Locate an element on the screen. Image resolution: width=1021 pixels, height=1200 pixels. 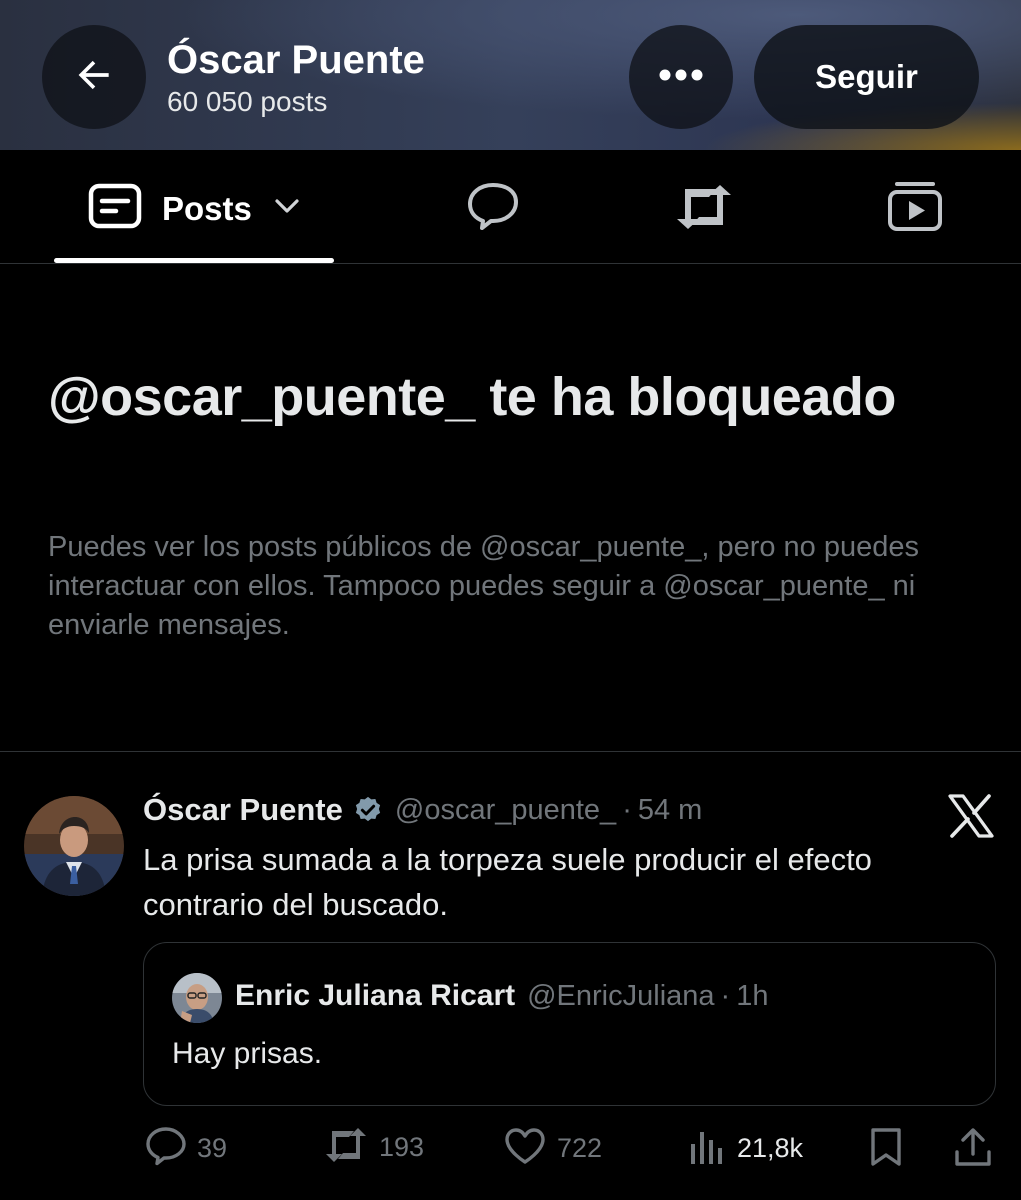
like-count: 722 is located at coordinates (580, 1148).